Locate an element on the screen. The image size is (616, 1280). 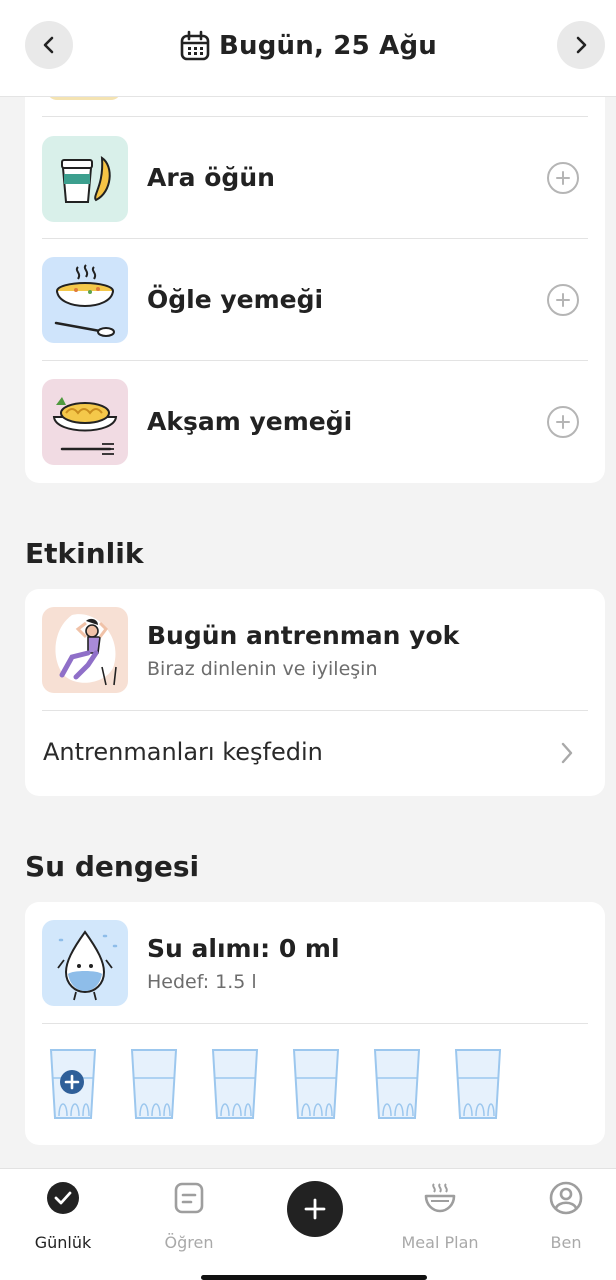
explore-workouts-row: Antrenmanları keşfedin is located at coordinates (315, 753).